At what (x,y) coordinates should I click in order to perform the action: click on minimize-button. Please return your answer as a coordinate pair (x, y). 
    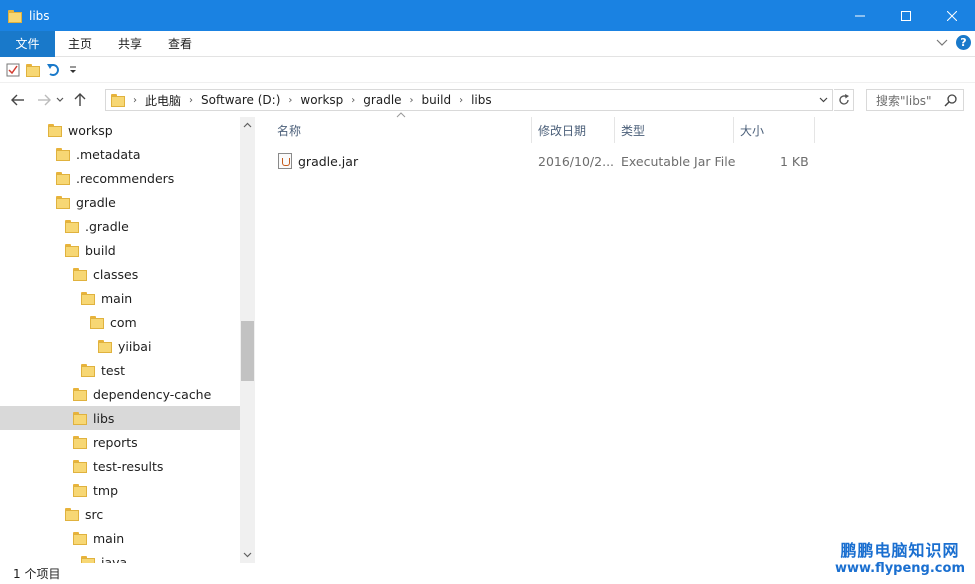
    Looking at the image, I should click on (860, 15).